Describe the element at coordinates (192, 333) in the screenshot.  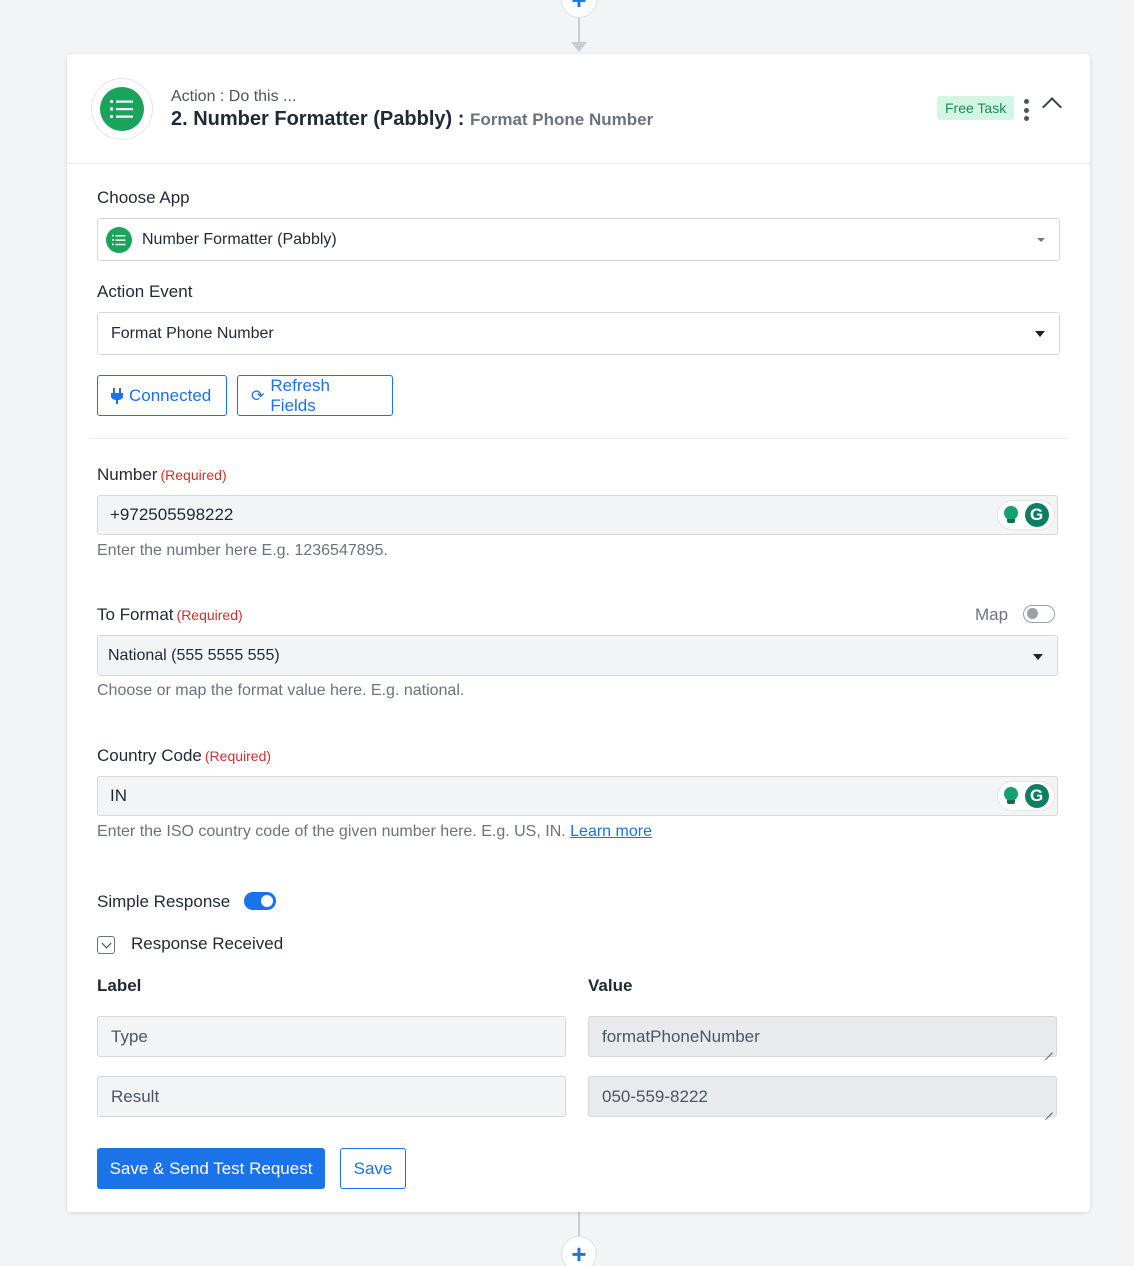
I see `action-event-value: Format Phone Number` at that location.